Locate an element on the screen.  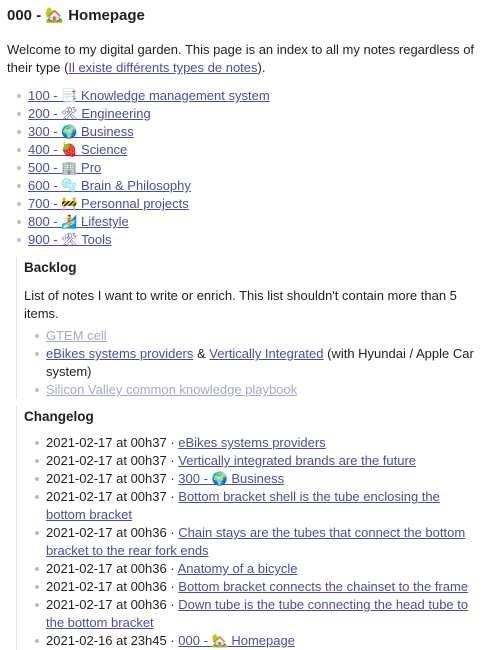
list-item: 100 - 📑 Knowledge management system is located at coordinates (244, 96).